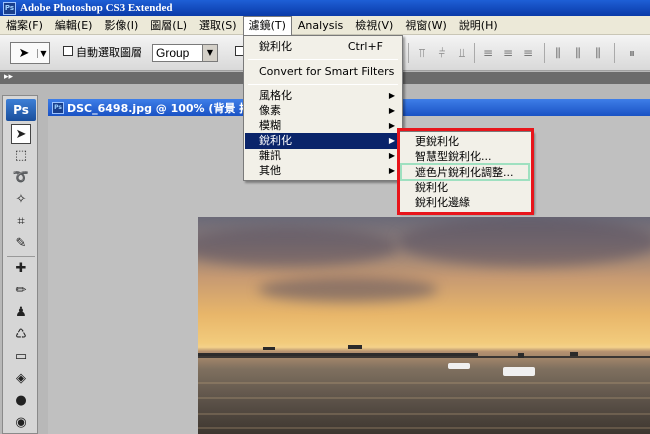 Image resolution: width=650 pixels, height=434 pixels. What do you see at coordinates (462, 53) in the screenshot?
I see `align-bottom-icon: ⫫` at bounding box center [462, 53].